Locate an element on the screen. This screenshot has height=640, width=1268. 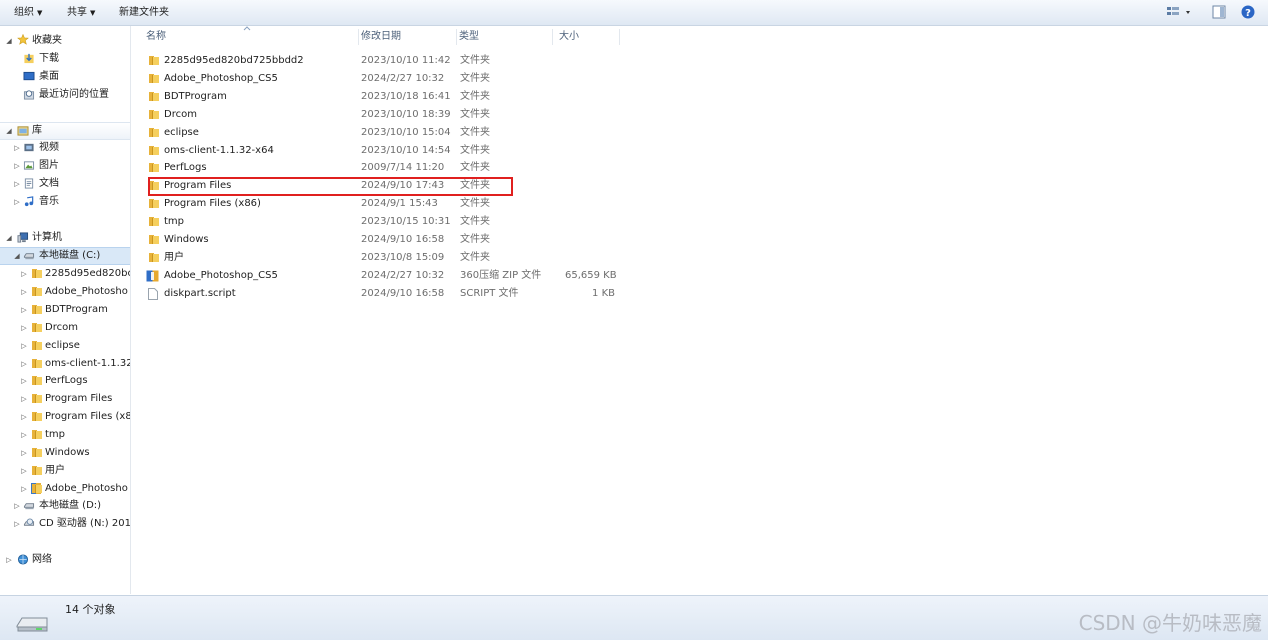
file-date: 2024/9/10 16:58 is located at coordinates (403, 293).